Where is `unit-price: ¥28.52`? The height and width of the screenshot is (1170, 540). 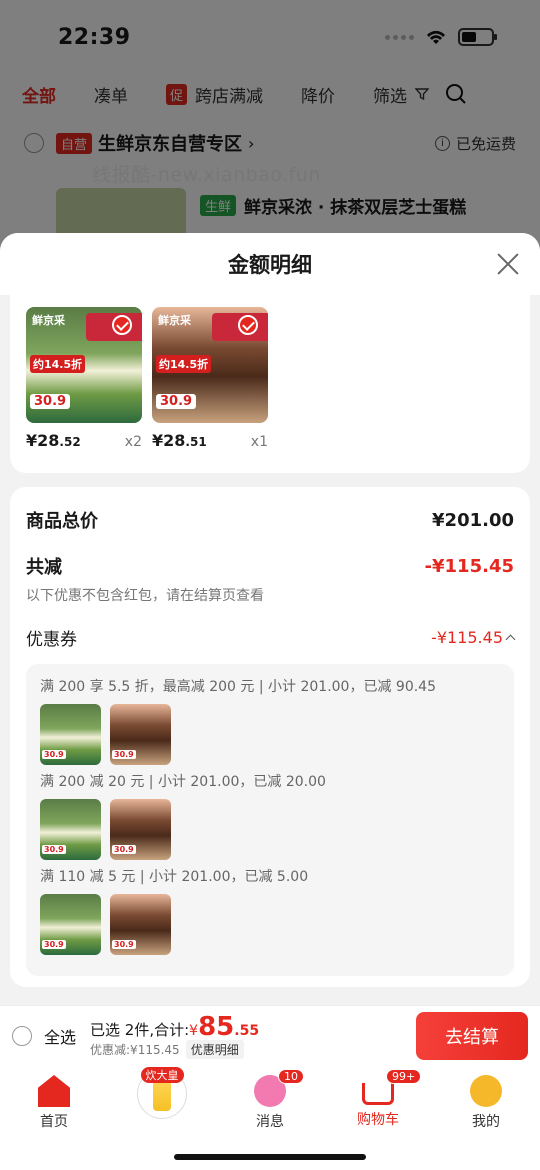
unit-price: ¥28.52 is located at coordinates (53, 440).